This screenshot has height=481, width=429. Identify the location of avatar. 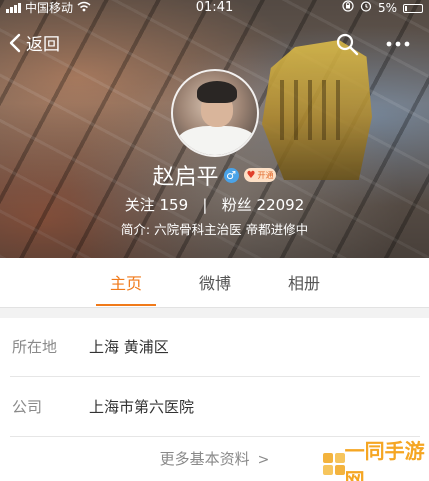
(215, 113).